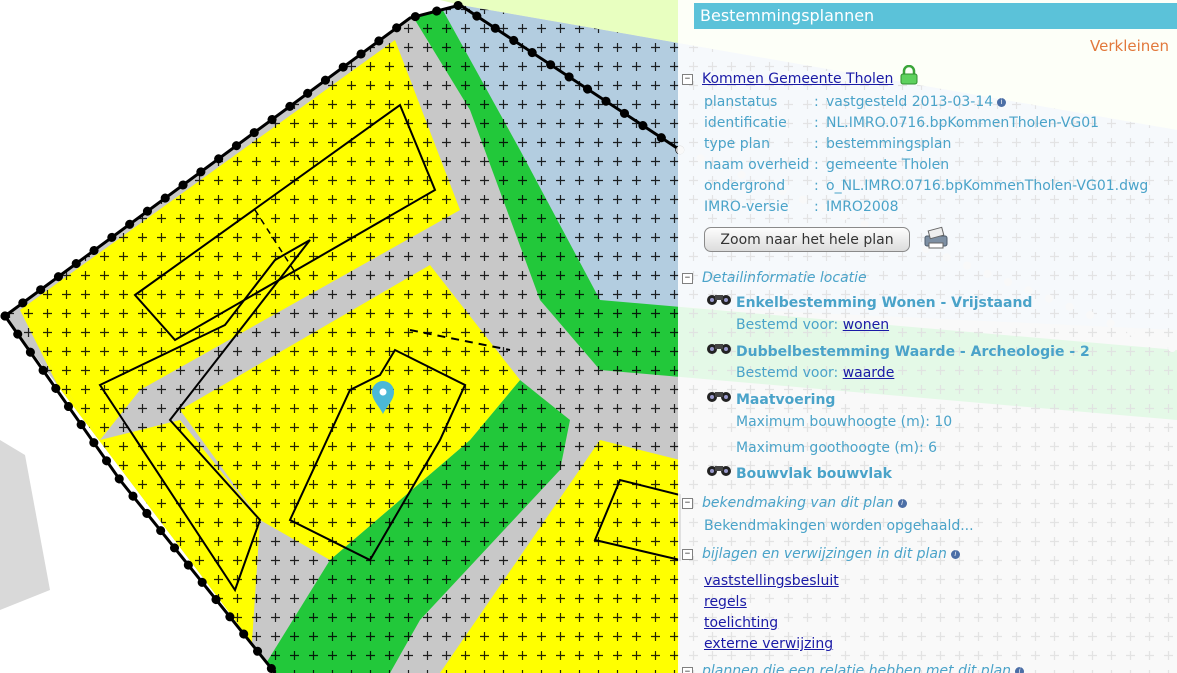 This screenshot has height=673, width=1177. I want to click on announcement-heading: bekendmaking van dit plan i, so click(804, 503).